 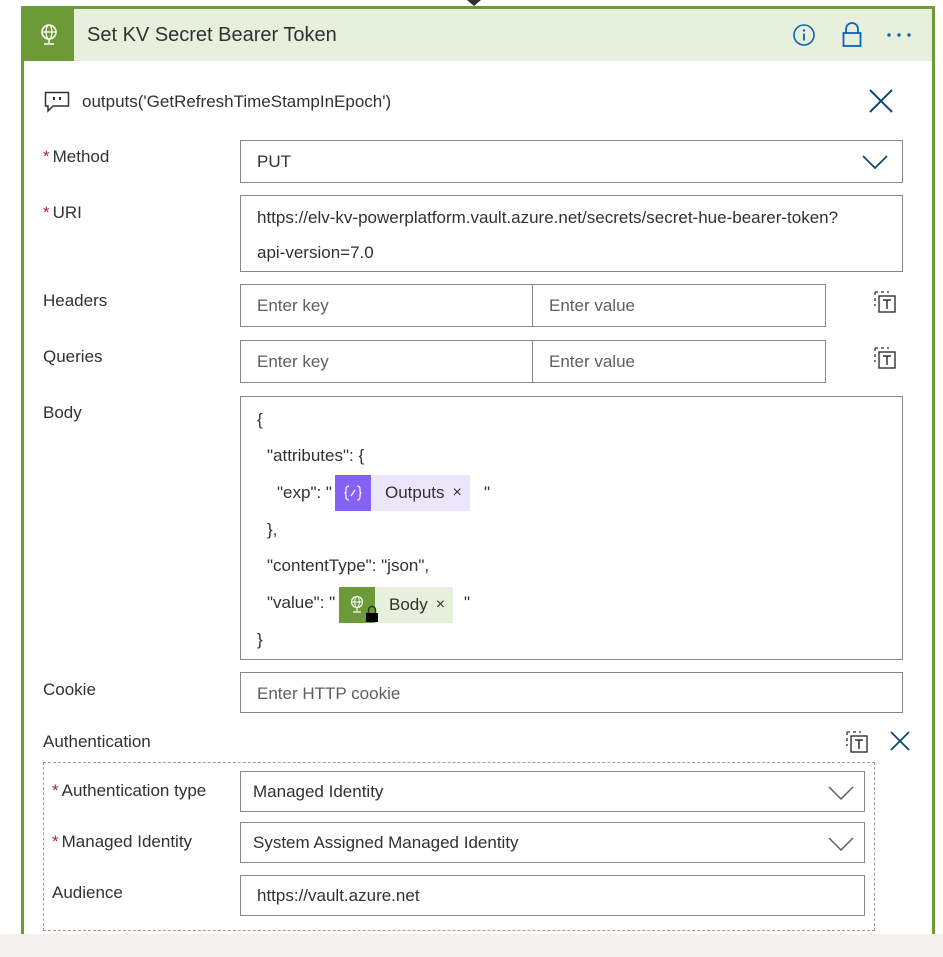 I want to click on queries-table: Enter key Enter value, so click(x=533, y=361).